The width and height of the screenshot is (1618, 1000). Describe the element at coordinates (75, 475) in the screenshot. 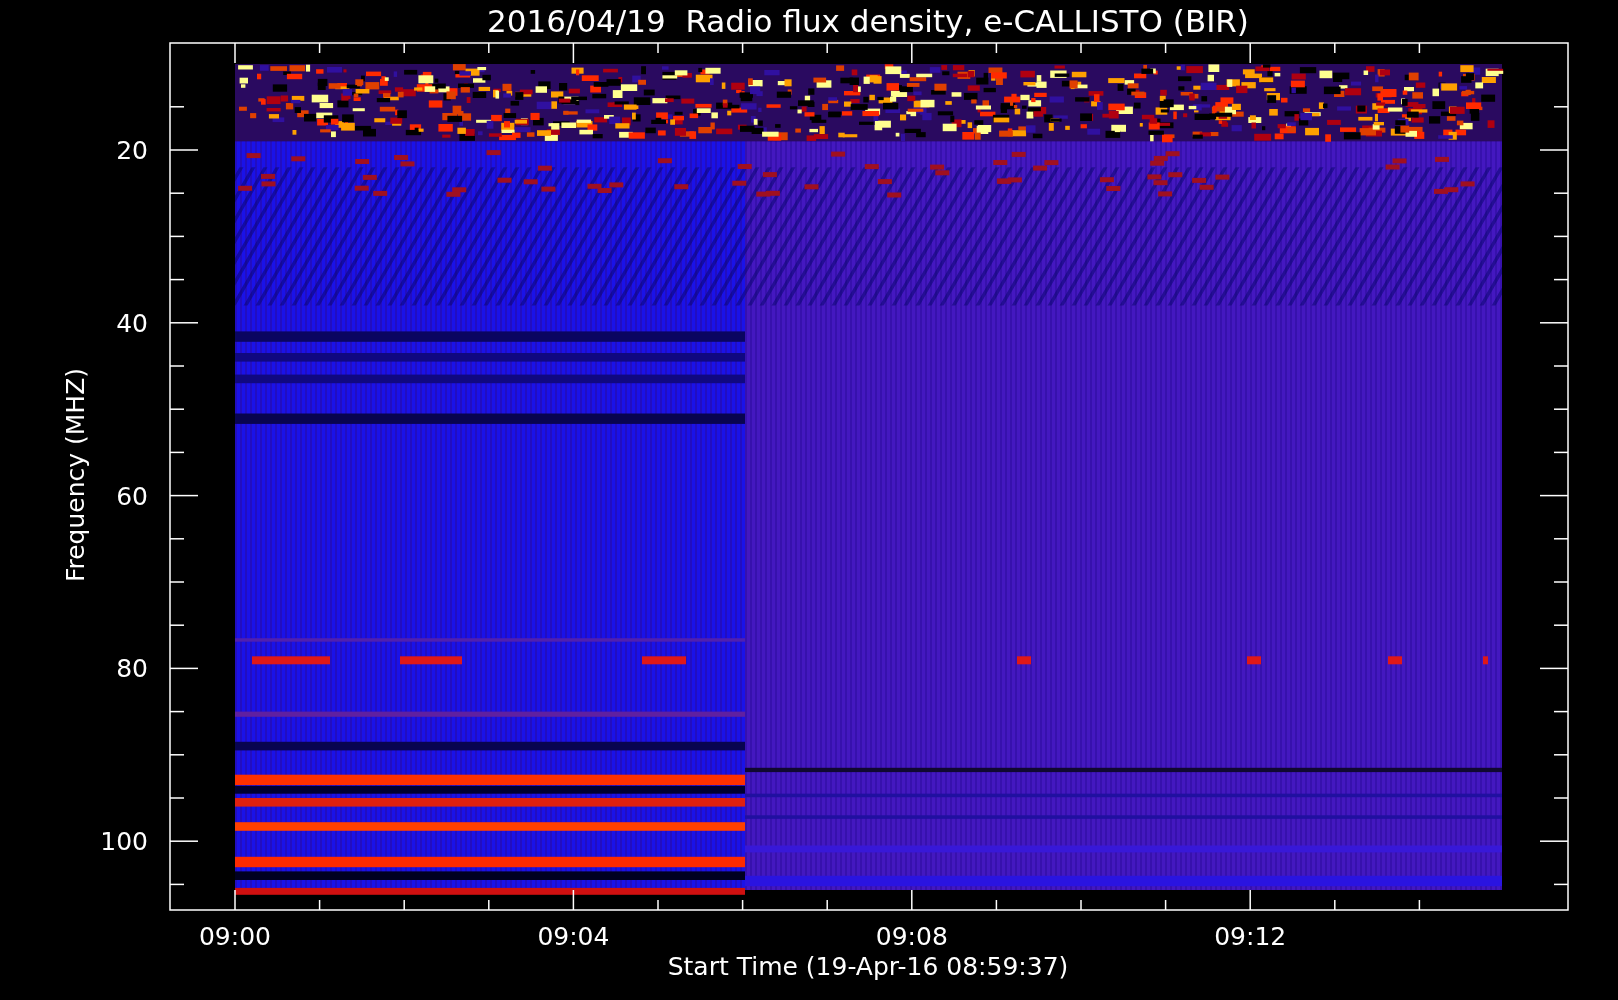

I see `axis-label: Frequency (MHZ)` at that location.